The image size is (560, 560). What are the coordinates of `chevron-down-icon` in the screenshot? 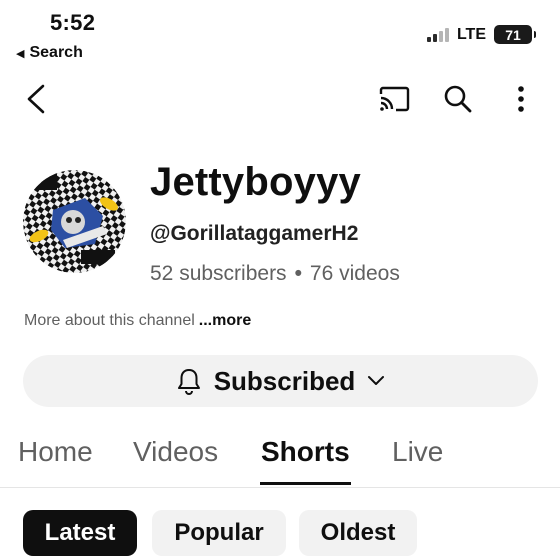 It's located at (376, 380).